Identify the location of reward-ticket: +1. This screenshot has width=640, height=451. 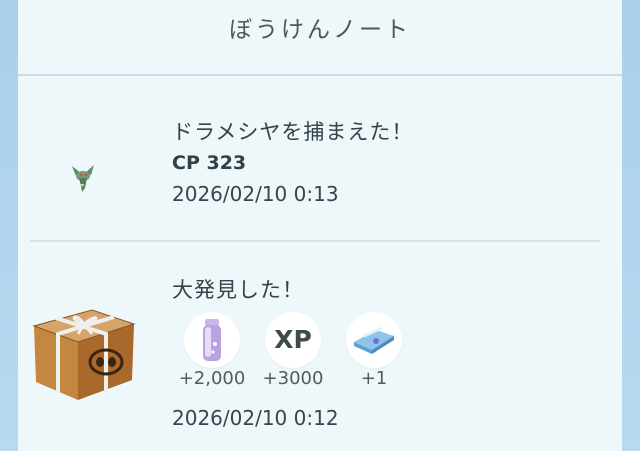
(374, 350).